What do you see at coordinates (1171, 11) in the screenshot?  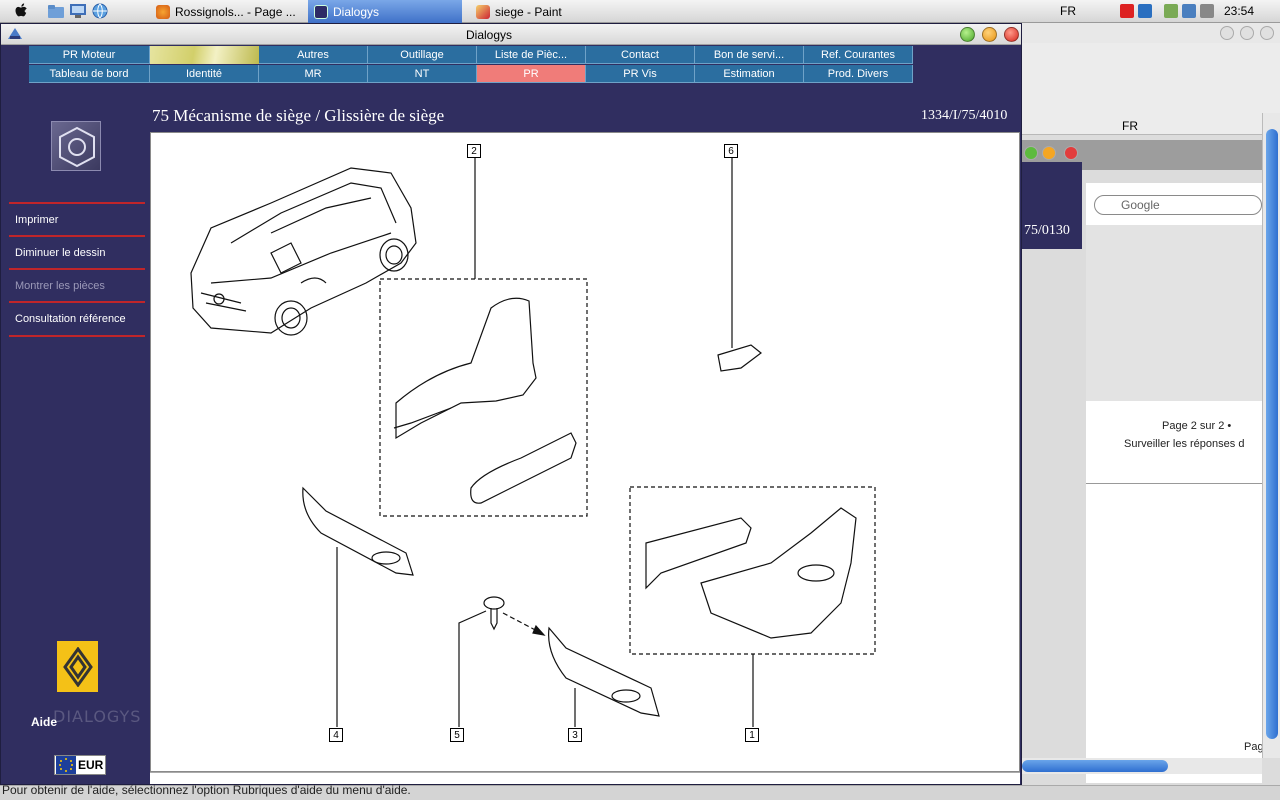 I see `device-tray-icon` at bounding box center [1171, 11].